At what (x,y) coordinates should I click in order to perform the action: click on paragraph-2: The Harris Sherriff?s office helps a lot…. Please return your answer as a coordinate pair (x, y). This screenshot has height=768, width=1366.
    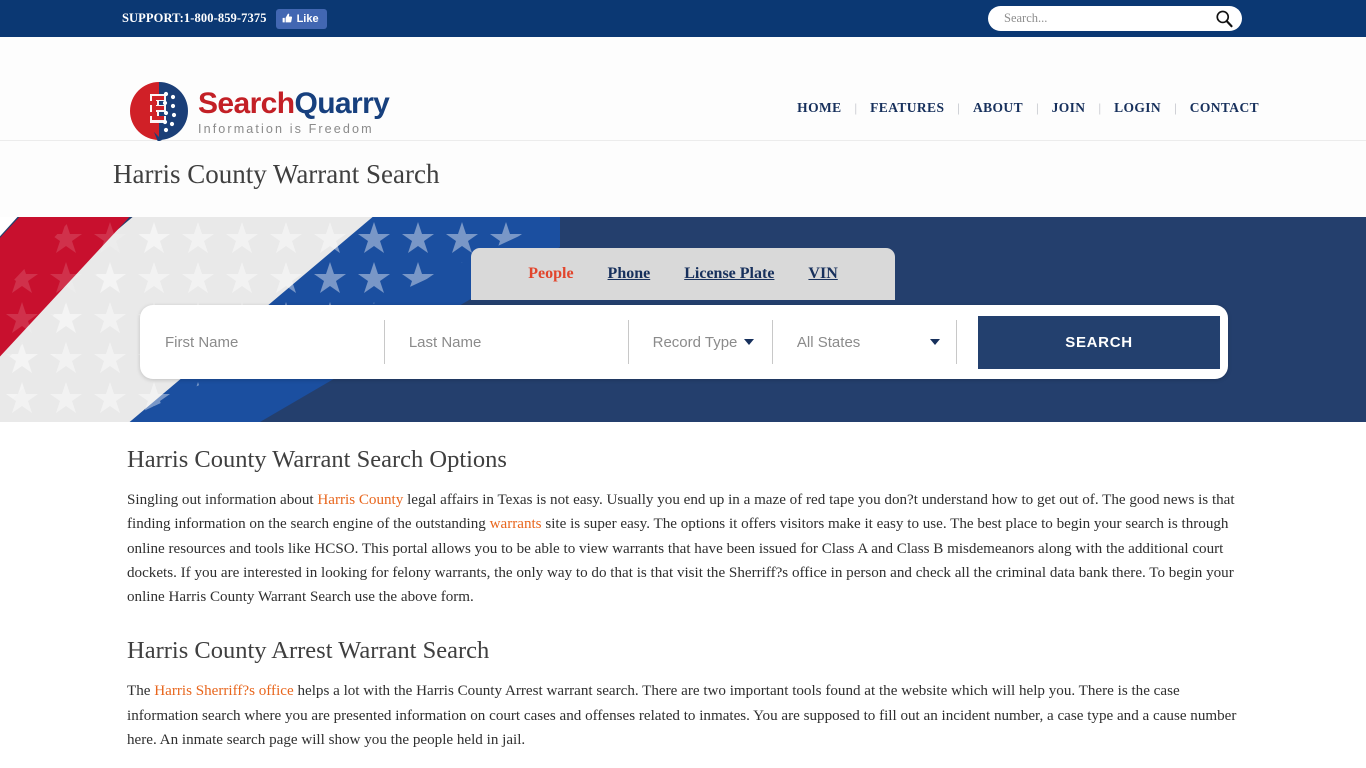
    Looking at the image, I should click on (688, 715).